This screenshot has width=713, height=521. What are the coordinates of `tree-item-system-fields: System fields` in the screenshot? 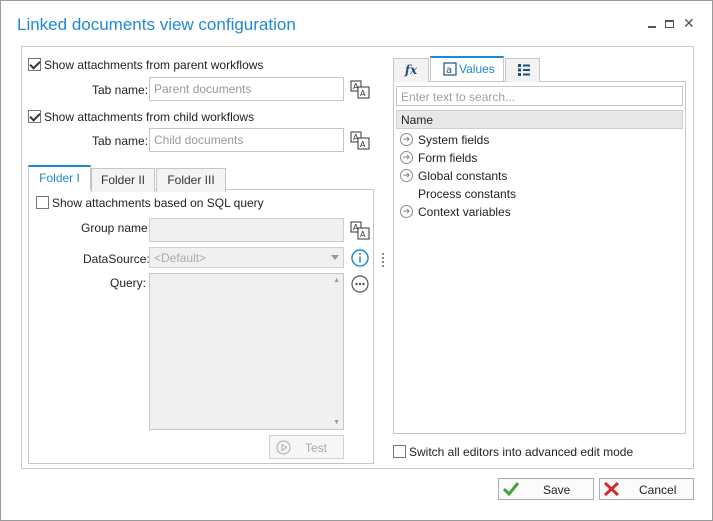 It's located at (453, 140).